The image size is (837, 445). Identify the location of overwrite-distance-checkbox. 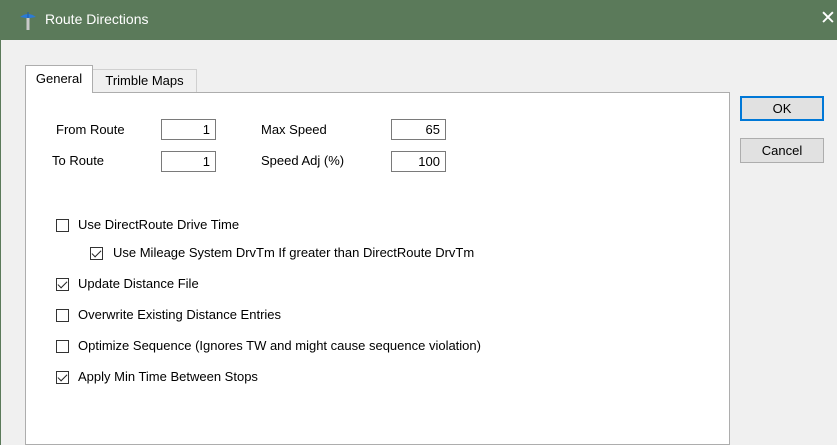
(62, 315).